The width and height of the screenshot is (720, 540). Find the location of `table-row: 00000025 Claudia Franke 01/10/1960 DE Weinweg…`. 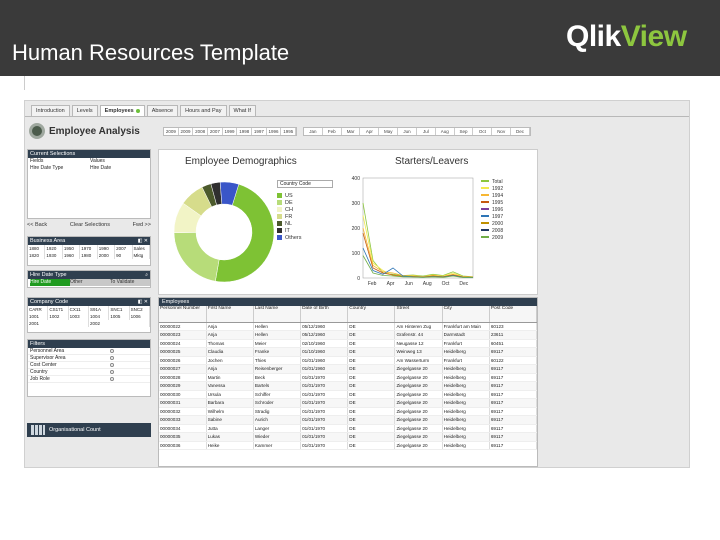

table-row: 00000025 Claudia Franke 01/10/1960 DE Weinweg… is located at coordinates (348, 352).